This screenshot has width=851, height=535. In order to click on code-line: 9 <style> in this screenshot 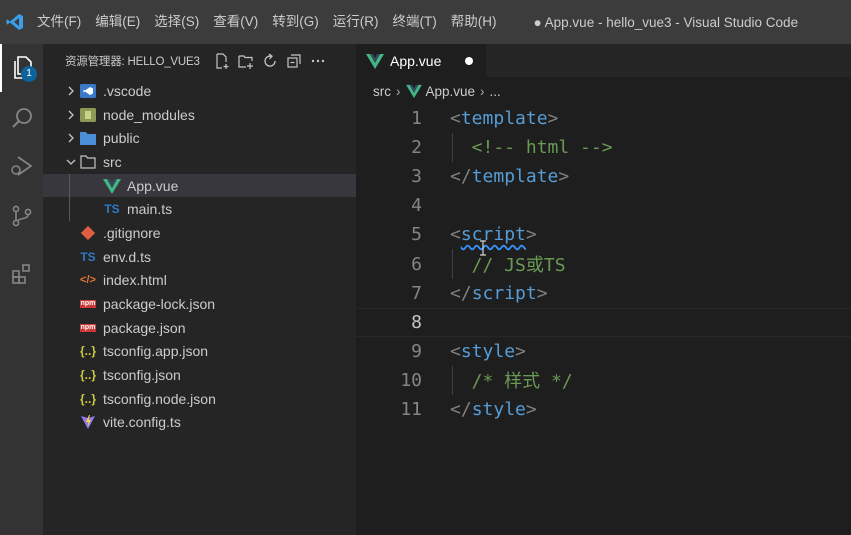, I will do `click(603, 351)`.